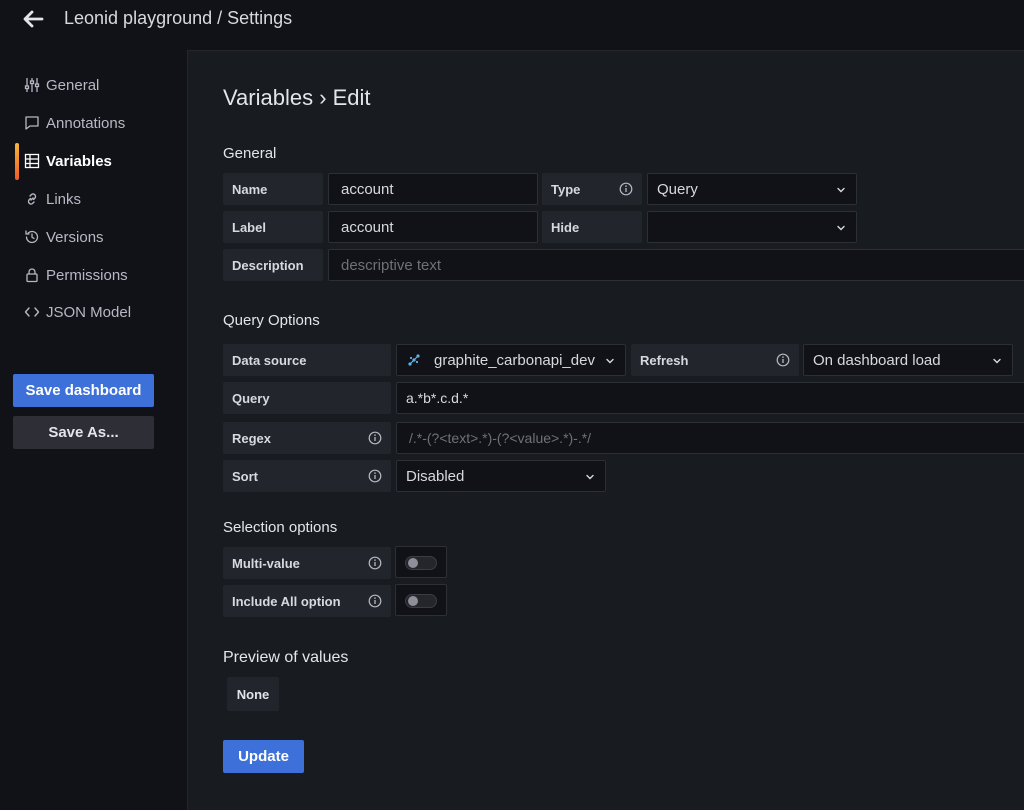 The image size is (1024, 810). I want to click on multi-value-toggle-container, so click(421, 562).